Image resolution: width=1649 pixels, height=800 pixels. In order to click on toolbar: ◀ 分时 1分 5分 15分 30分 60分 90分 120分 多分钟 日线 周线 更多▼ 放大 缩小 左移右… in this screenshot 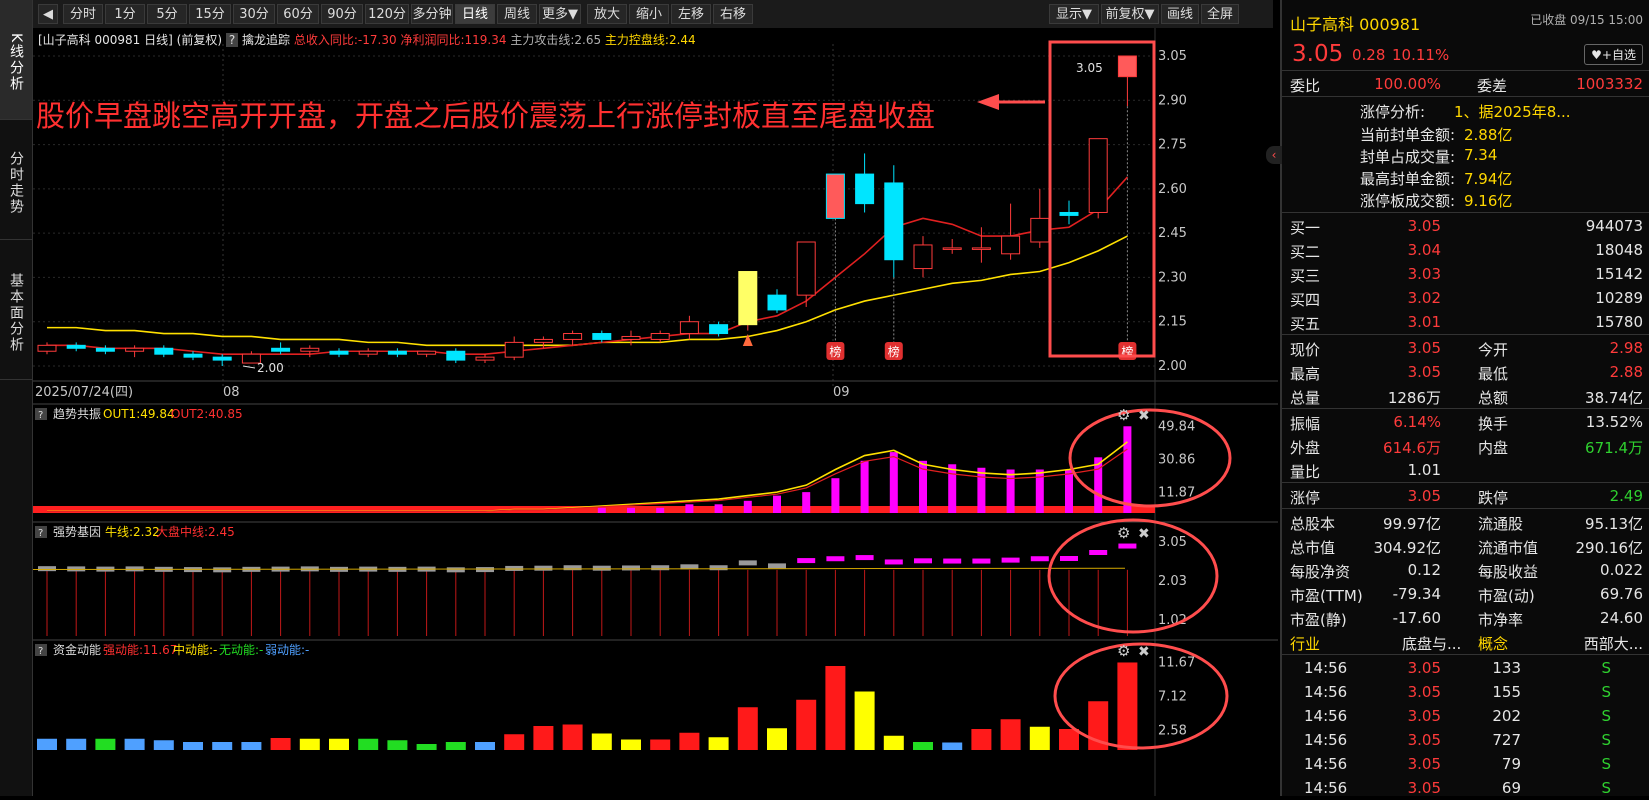, I will do `click(653, 14)`.